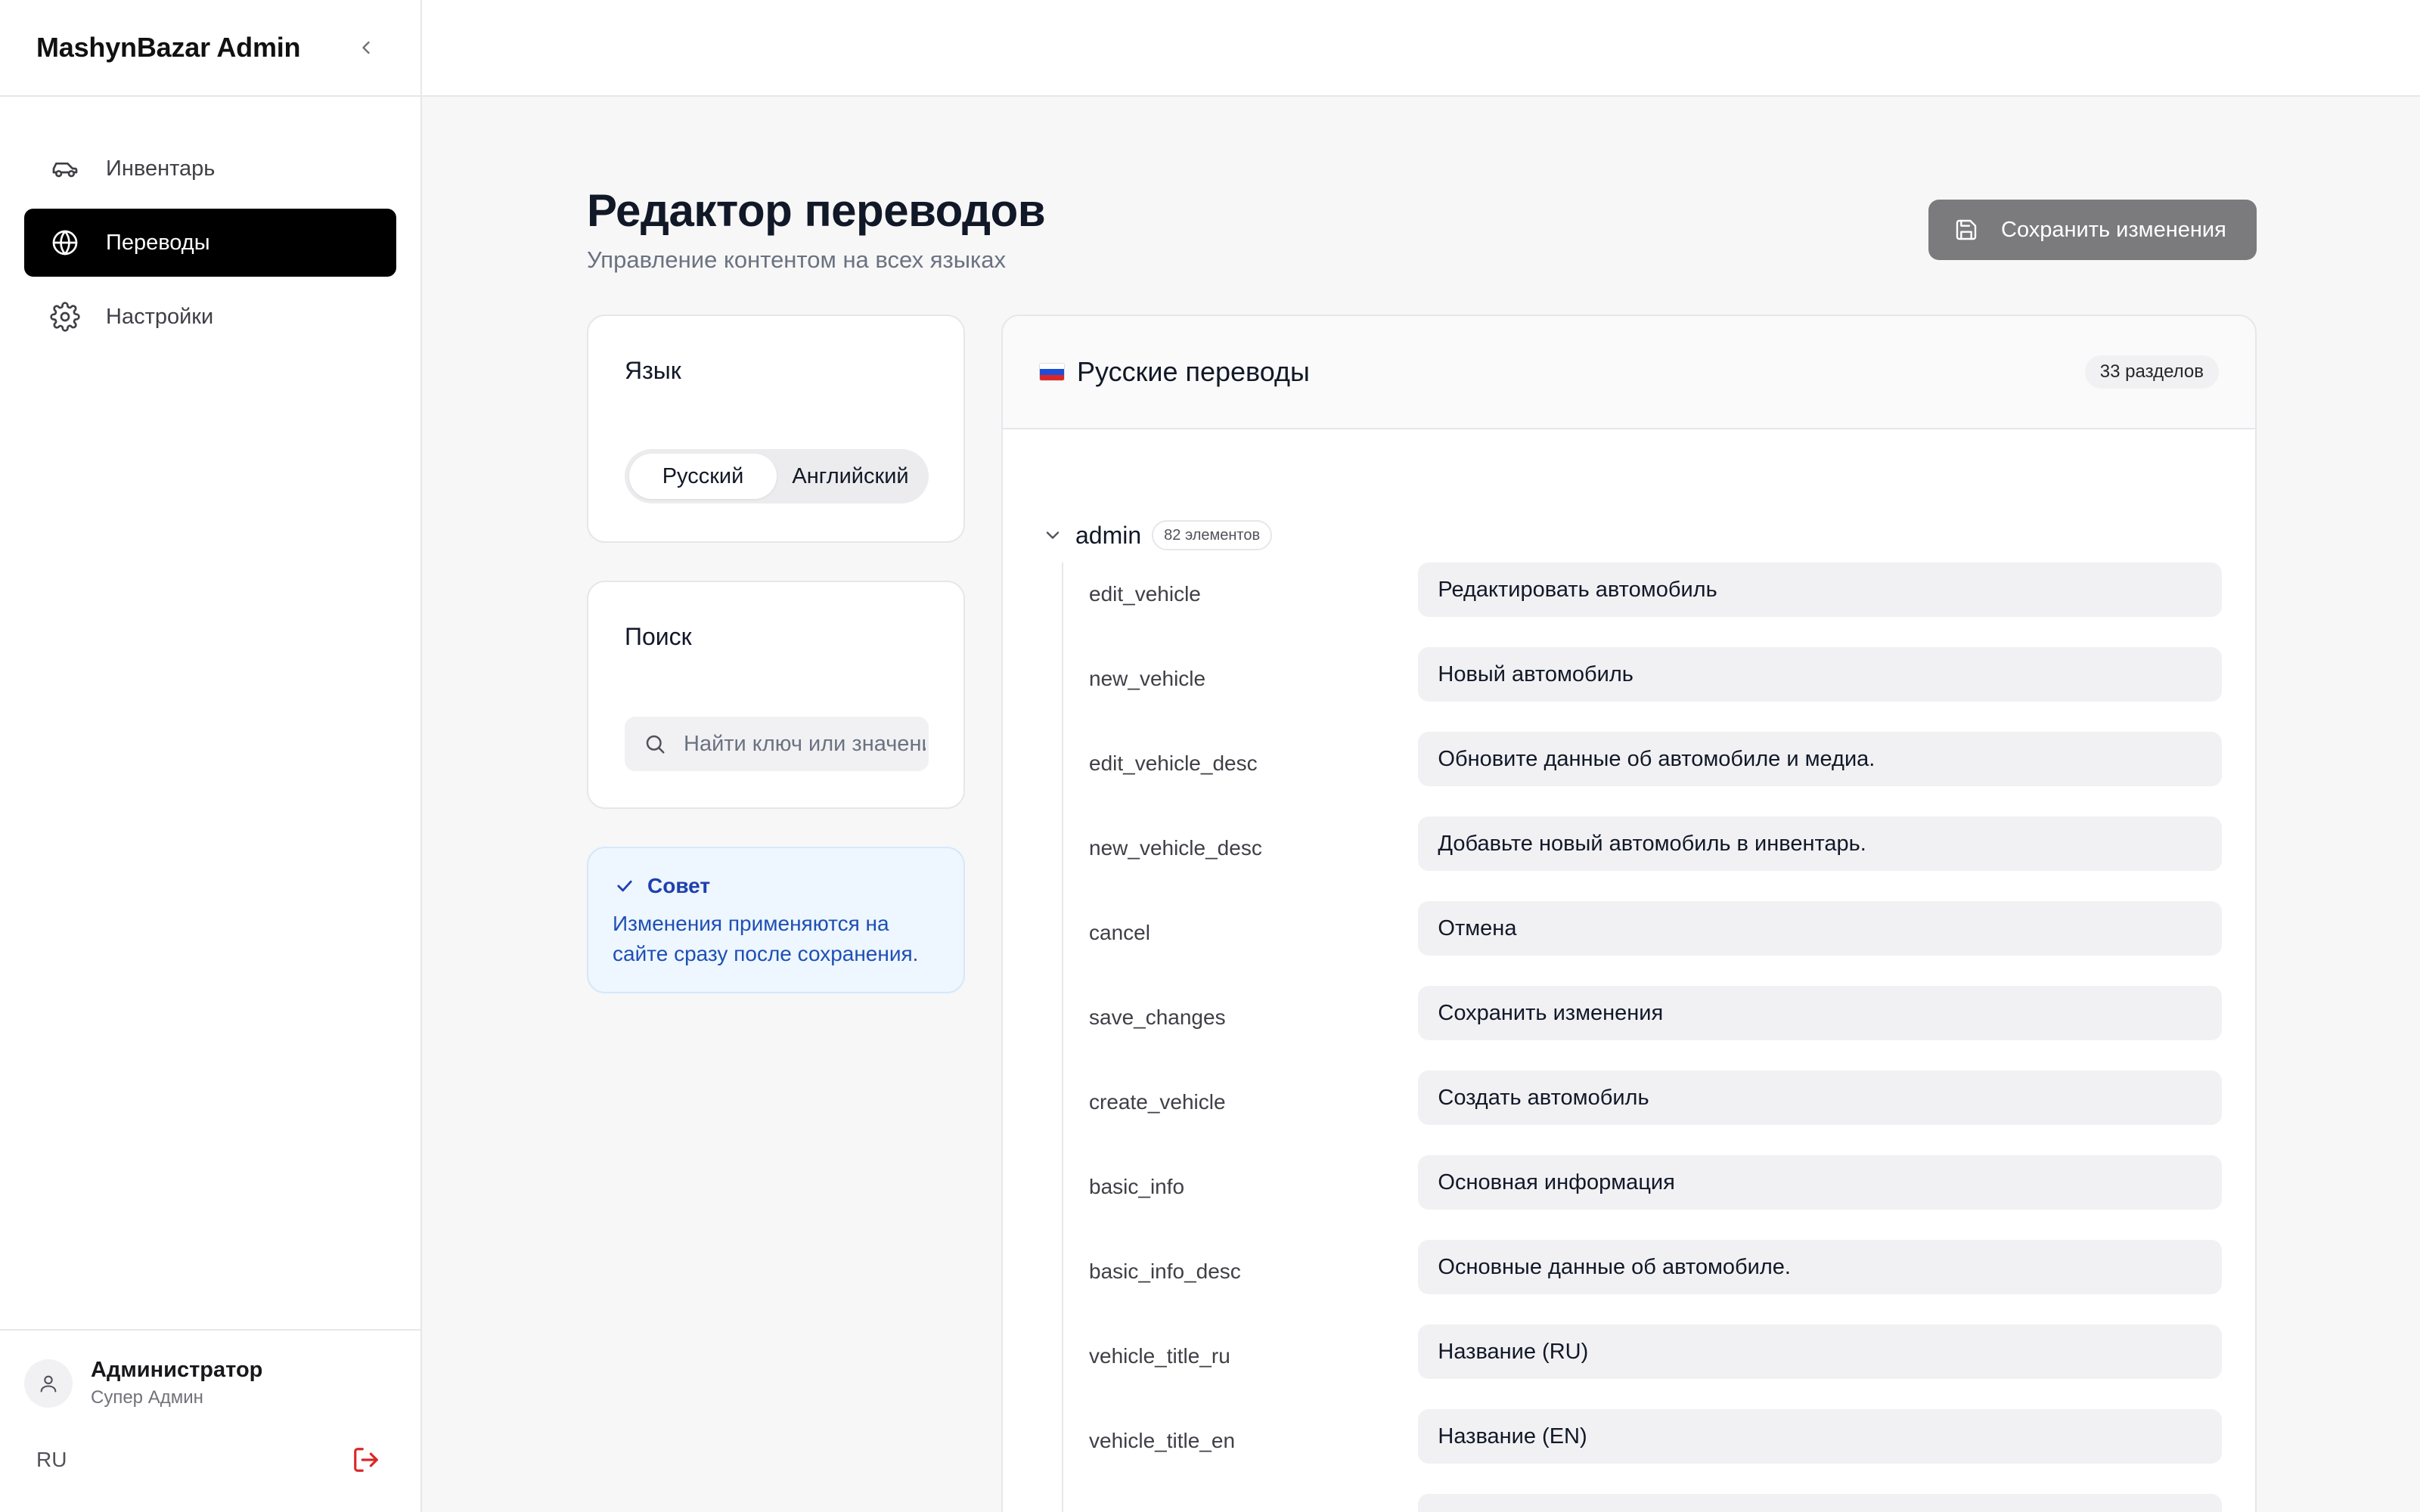 This screenshot has width=2420, height=1512. I want to click on user-name: Администратор, so click(177, 1370).